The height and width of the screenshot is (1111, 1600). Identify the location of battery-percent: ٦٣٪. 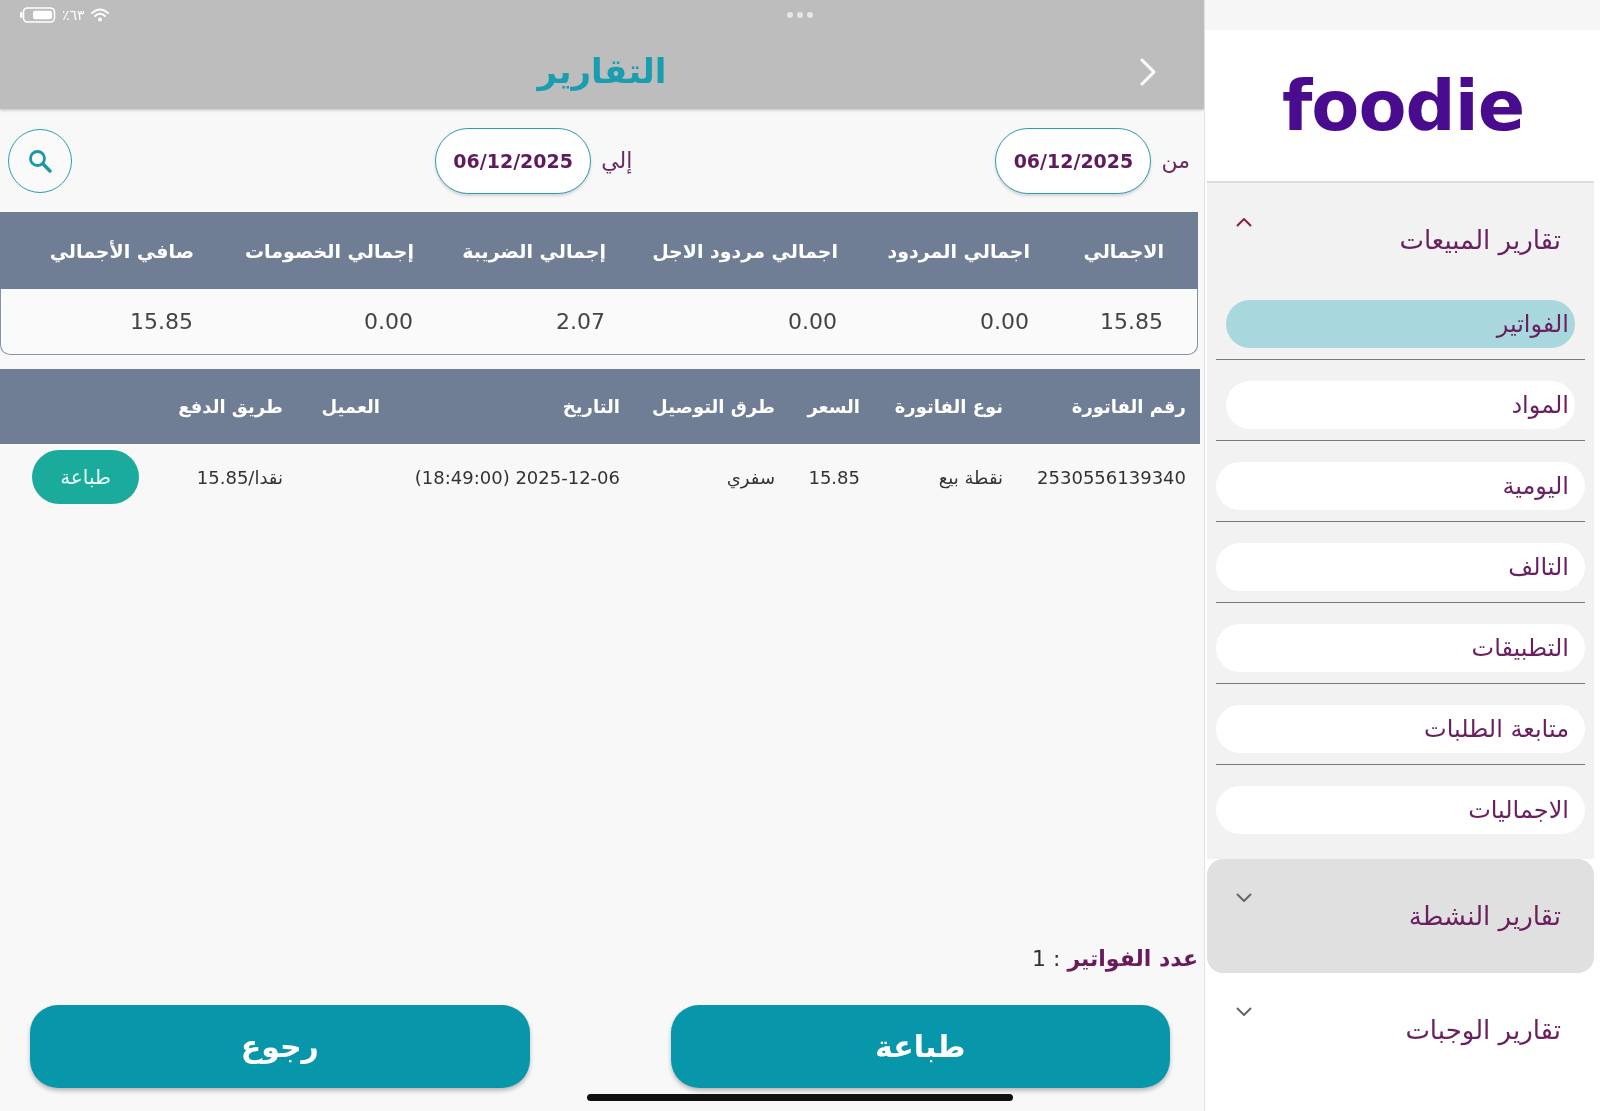
(73, 15).